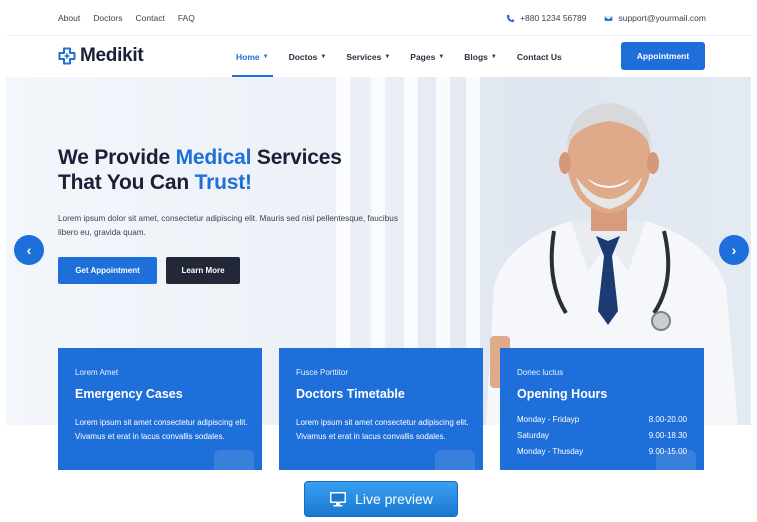  Describe the element at coordinates (602, 436) in the screenshot. I see `hours-row: Saturday 9.00-18.30` at that location.